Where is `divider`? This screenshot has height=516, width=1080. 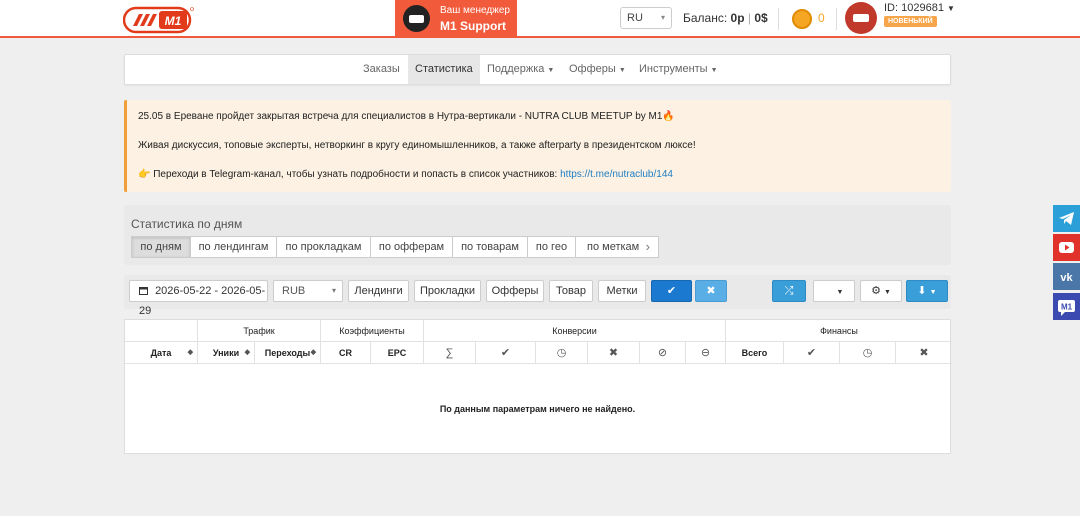
divider is located at coordinates (836, 19).